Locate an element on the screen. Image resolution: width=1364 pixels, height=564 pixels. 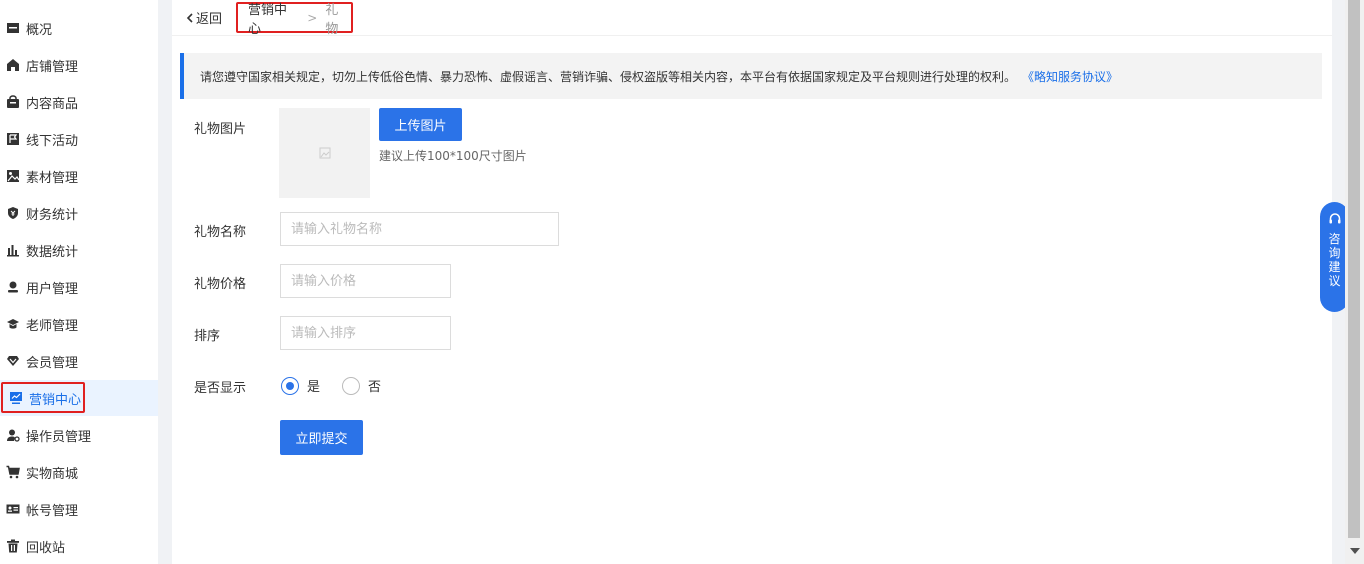
sidebar-item-finance: 财务统计 is located at coordinates (79, 213).